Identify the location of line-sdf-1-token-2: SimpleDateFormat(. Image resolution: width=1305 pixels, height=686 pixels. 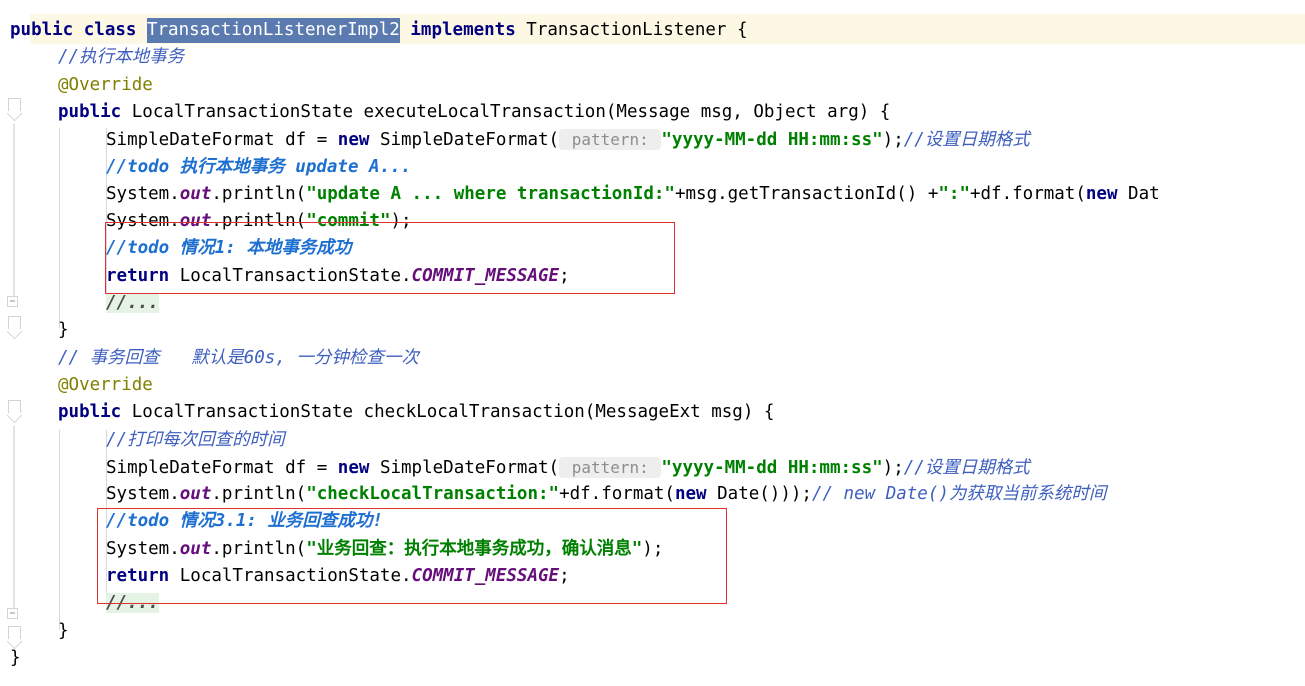
(464, 140).